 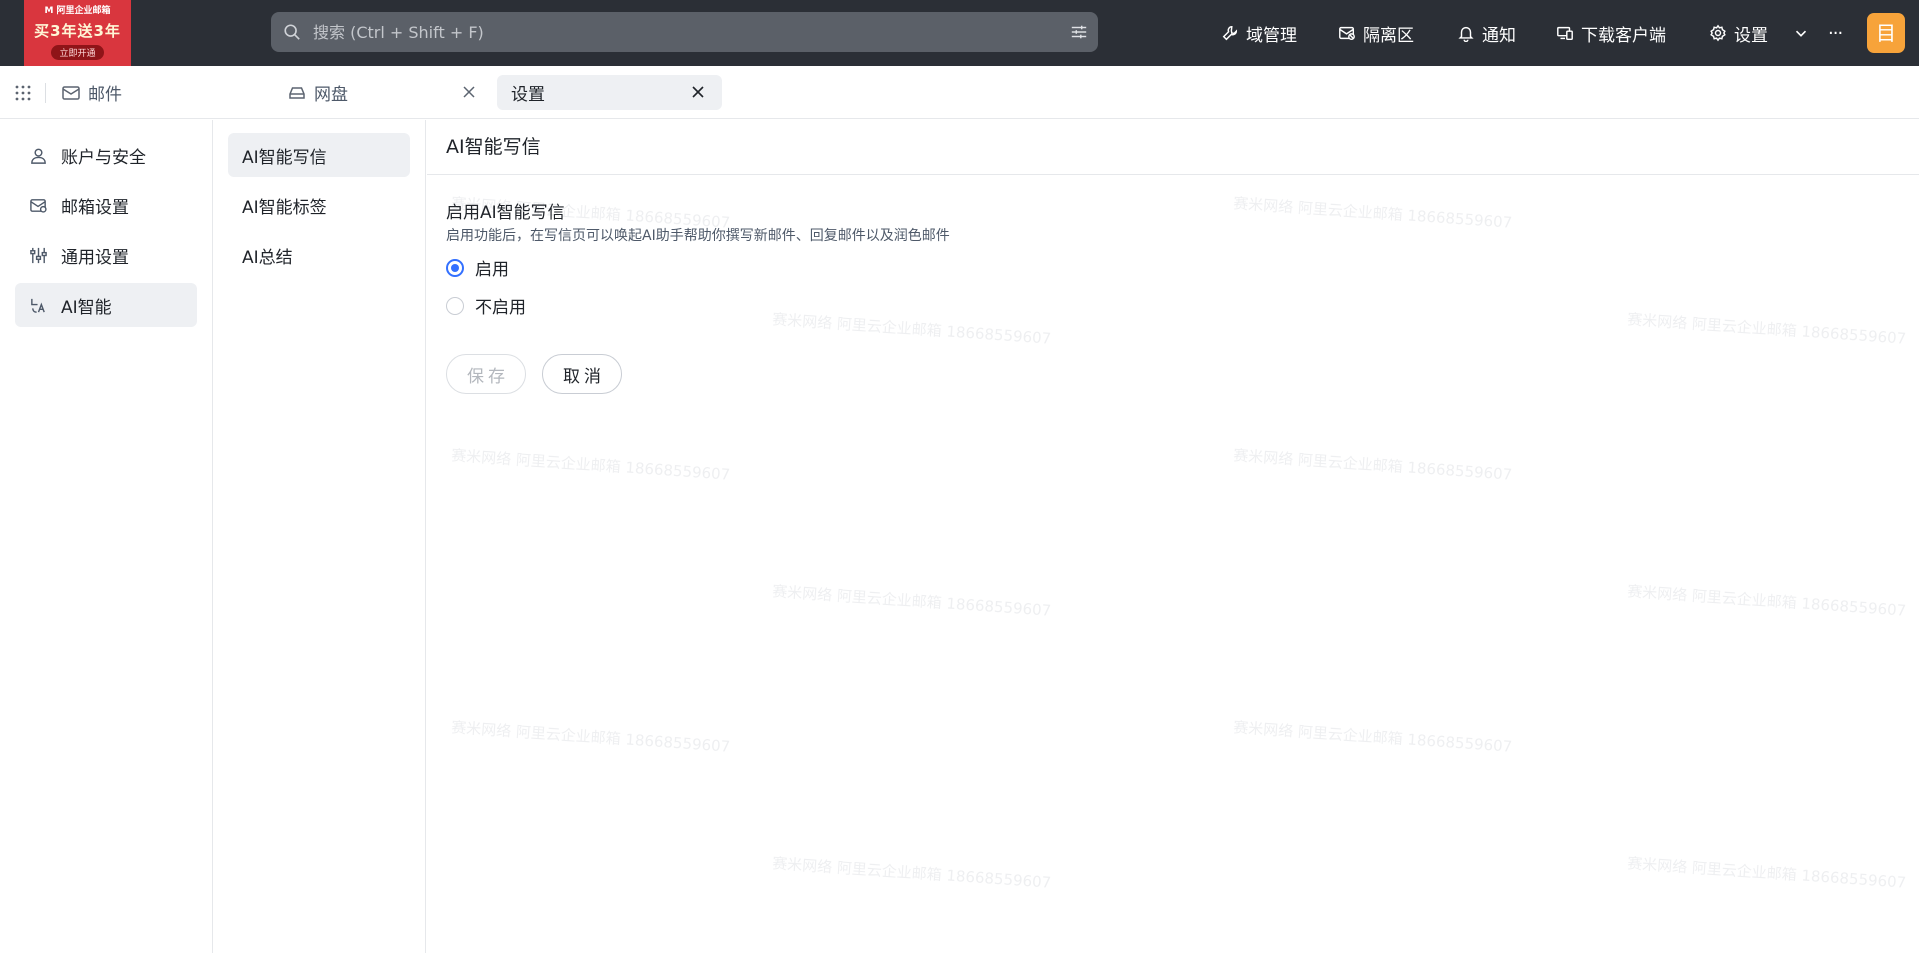 I want to click on sidebar-item-label: 邮箱设置, so click(x=95, y=207).